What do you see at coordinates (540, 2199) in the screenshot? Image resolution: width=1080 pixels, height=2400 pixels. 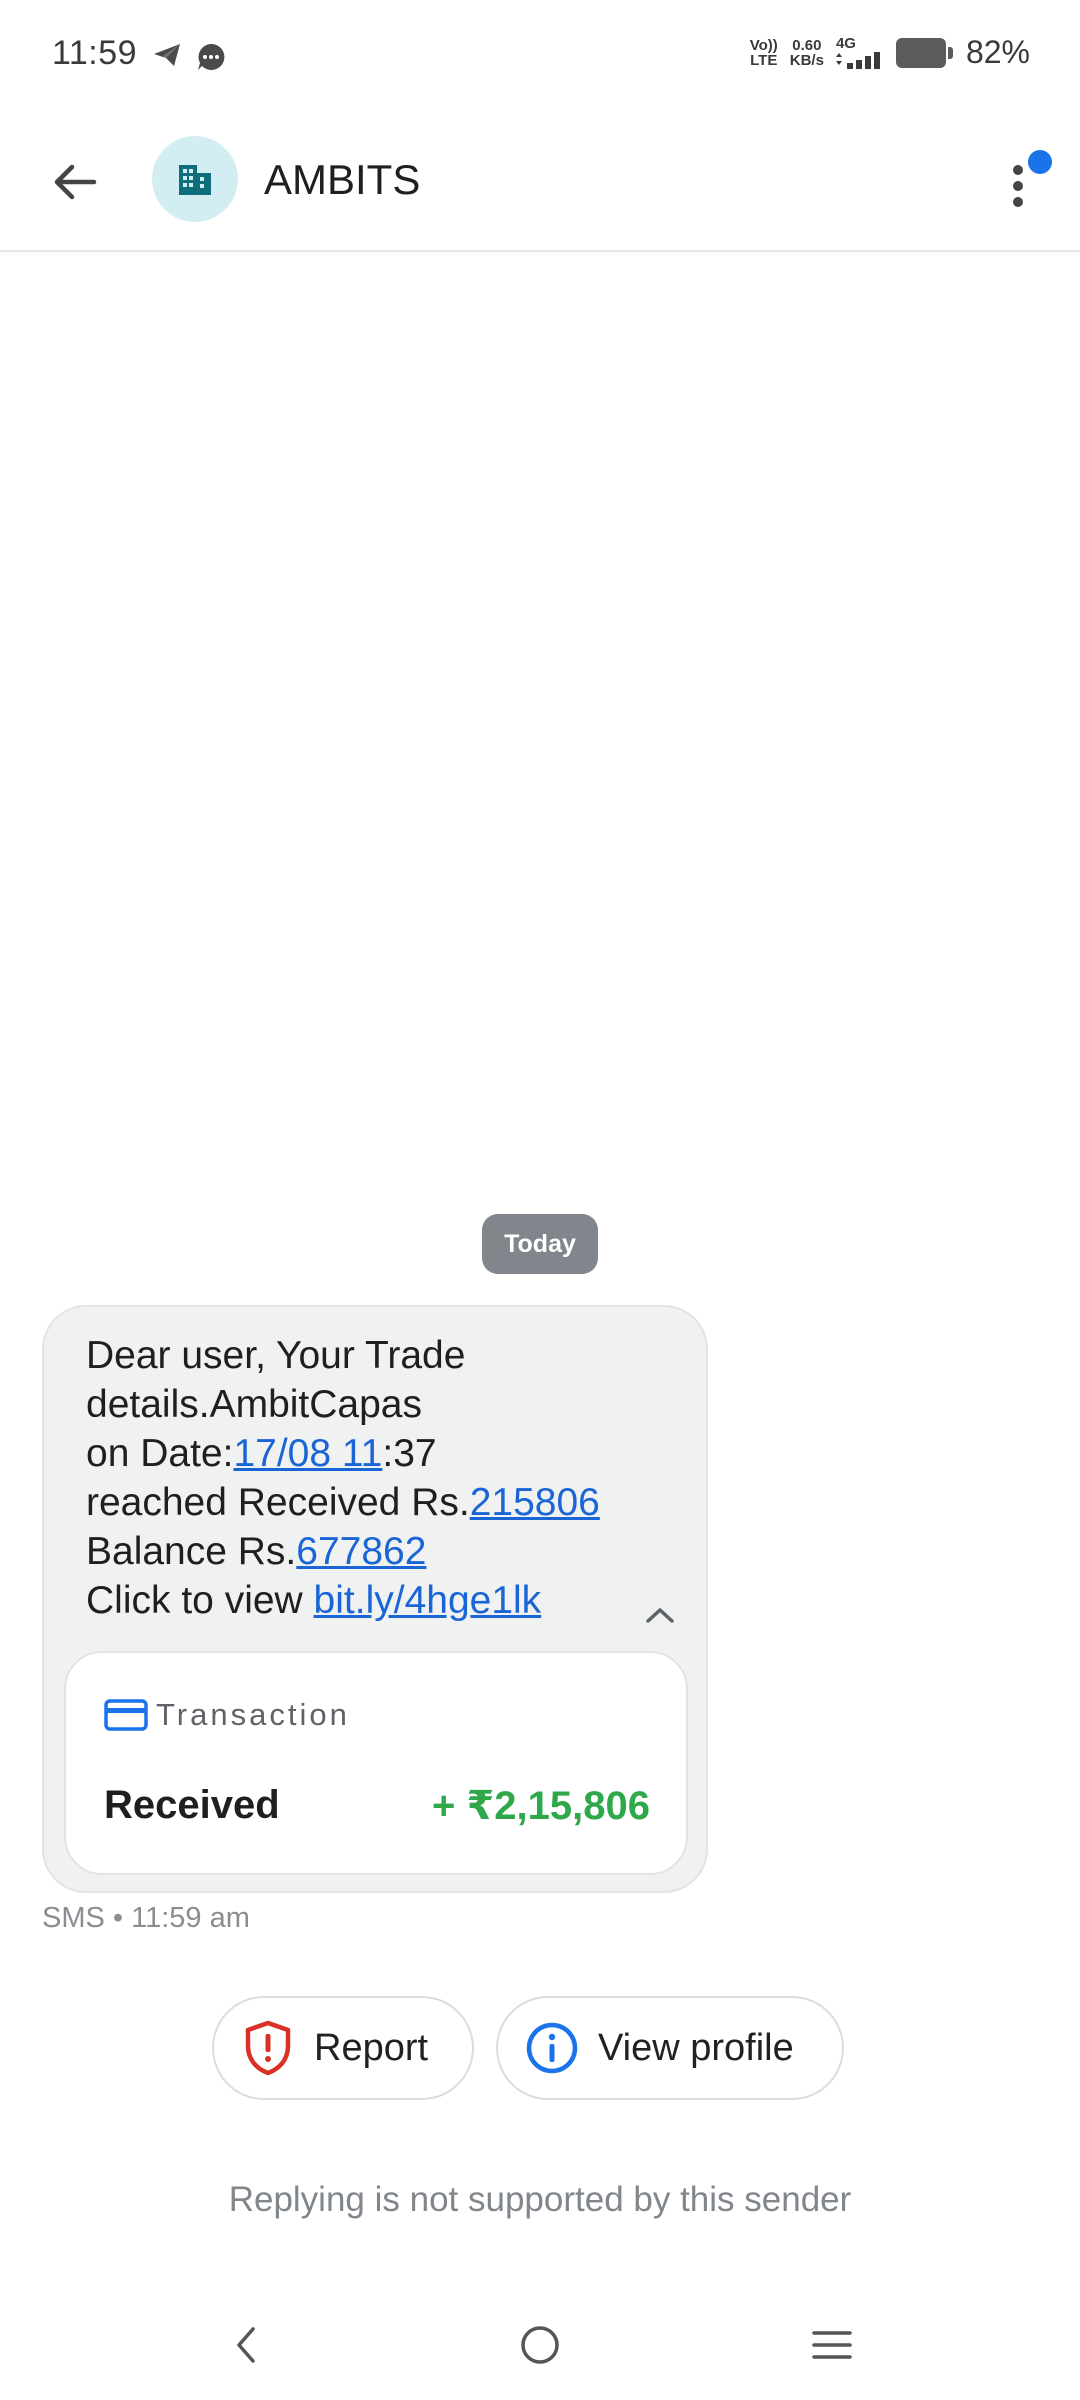 I see `reply-not-supported-note: Replying is not supported by this sender` at bounding box center [540, 2199].